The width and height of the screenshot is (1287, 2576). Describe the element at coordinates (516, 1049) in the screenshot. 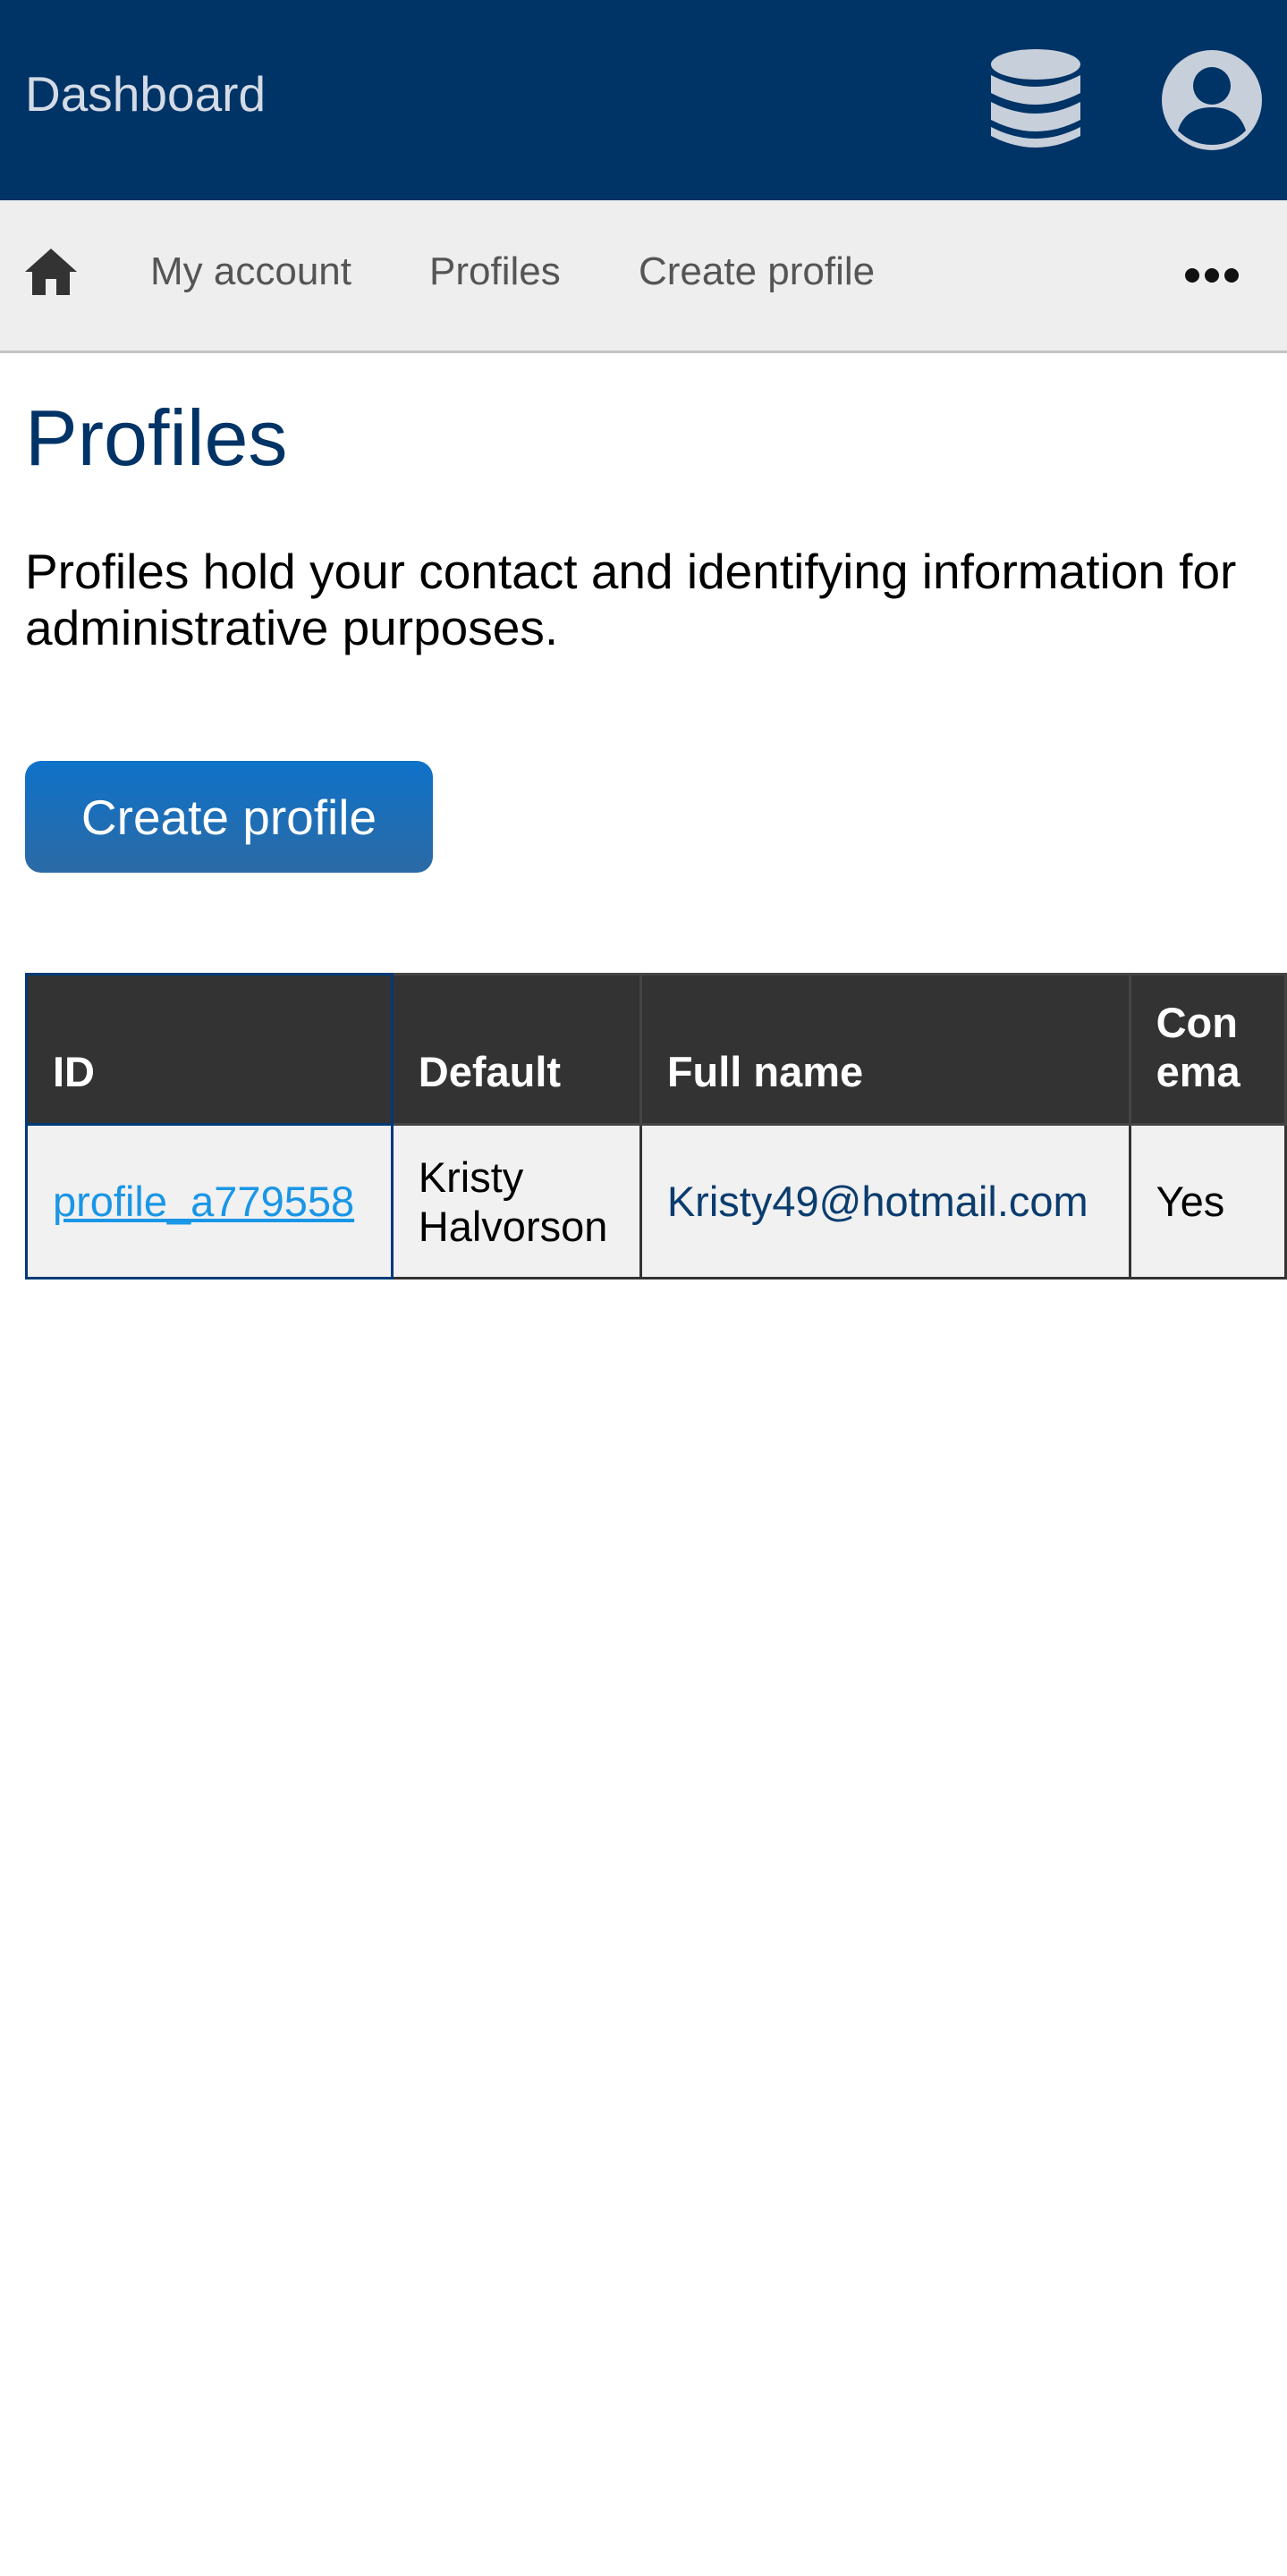

I see `column-header-default: Default` at that location.